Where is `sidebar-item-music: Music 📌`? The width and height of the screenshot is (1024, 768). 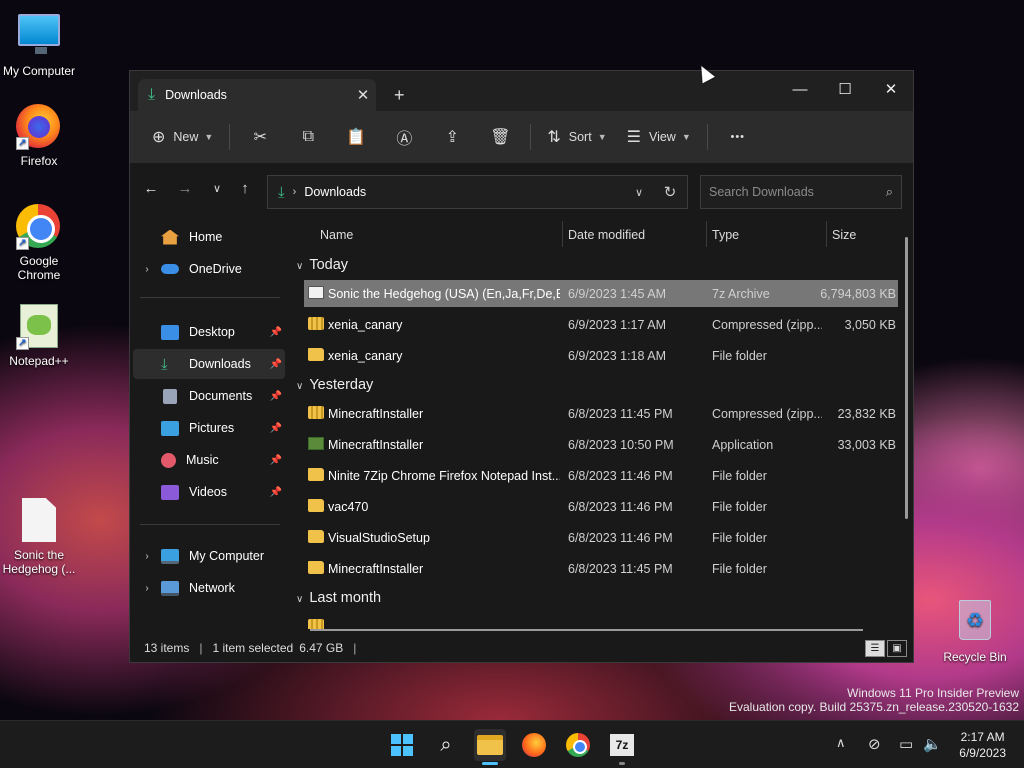 sidebar-item-music: Music 📌 is located at coordinates (209, 460).